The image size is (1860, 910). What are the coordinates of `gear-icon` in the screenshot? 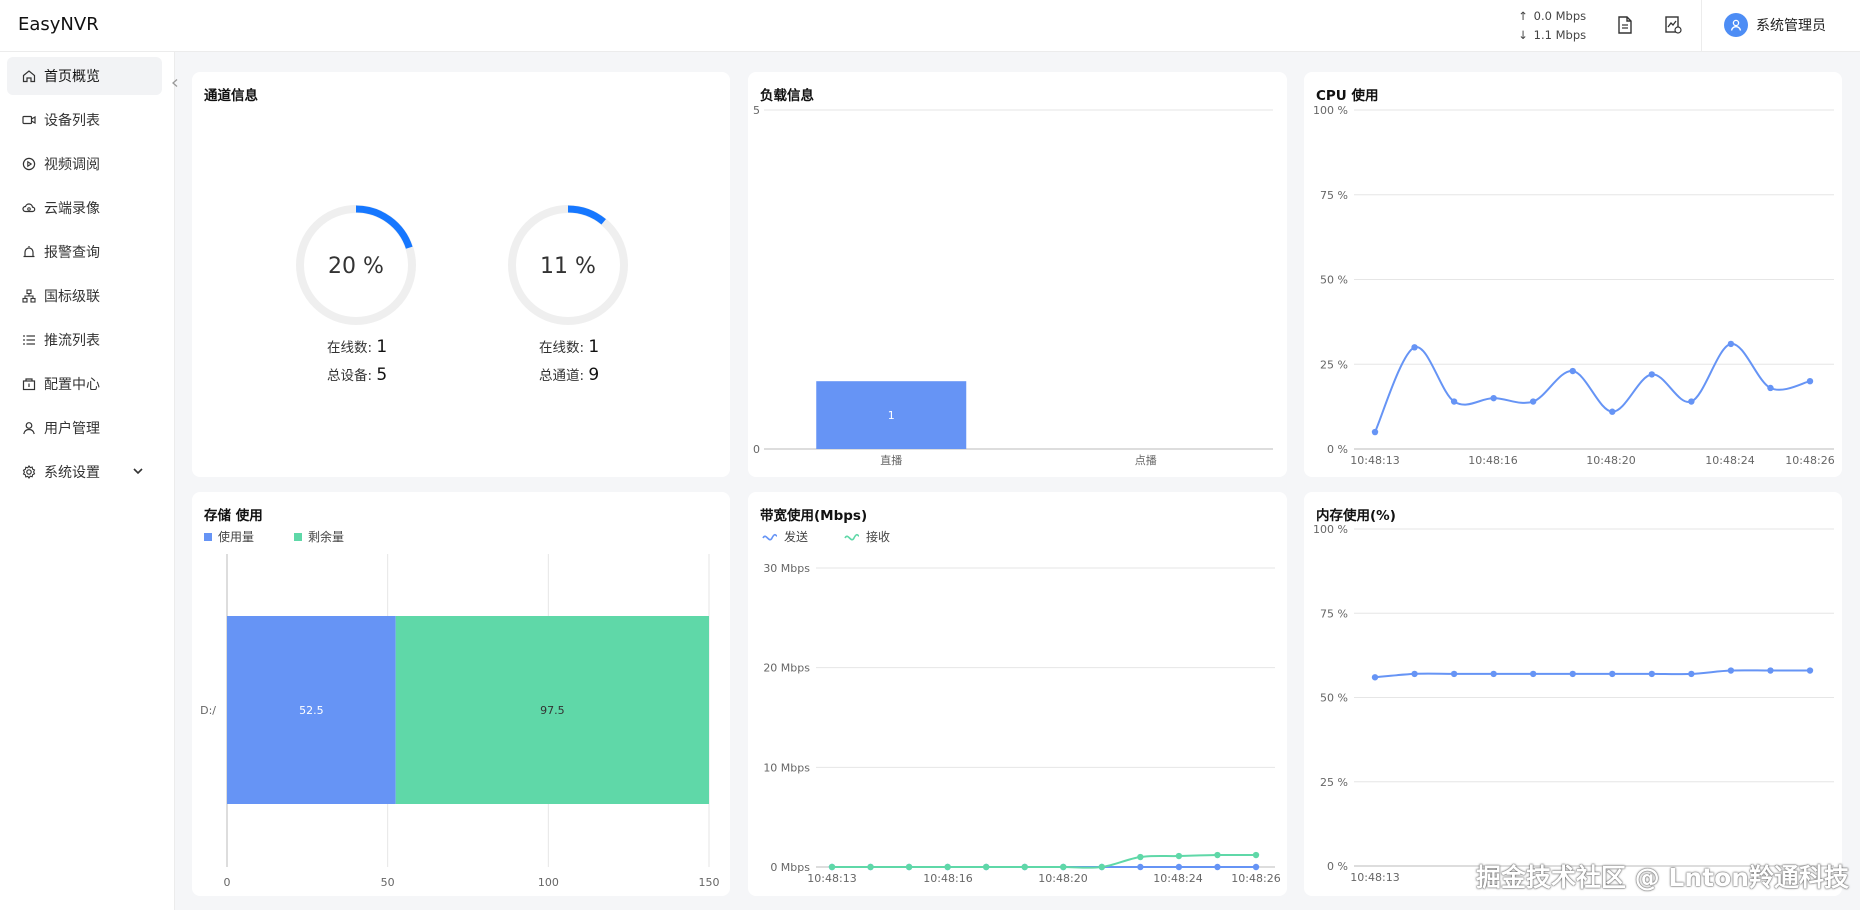 It's located at (29, 472).